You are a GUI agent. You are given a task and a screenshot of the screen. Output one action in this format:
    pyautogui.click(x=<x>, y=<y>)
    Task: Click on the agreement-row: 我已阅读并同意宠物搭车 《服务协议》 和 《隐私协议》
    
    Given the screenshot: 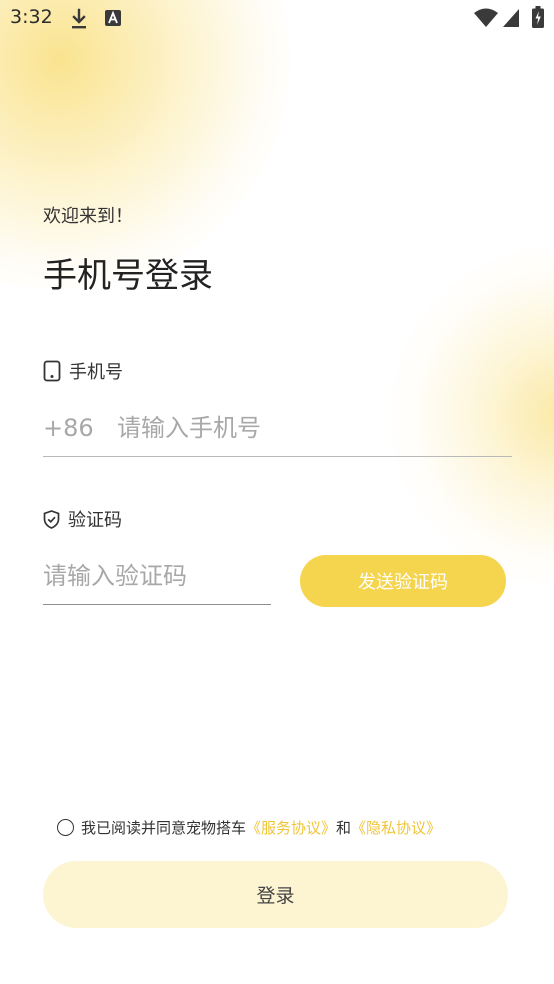 What is the action you would take?
    pyautogui.click(x=249, y=827)
    